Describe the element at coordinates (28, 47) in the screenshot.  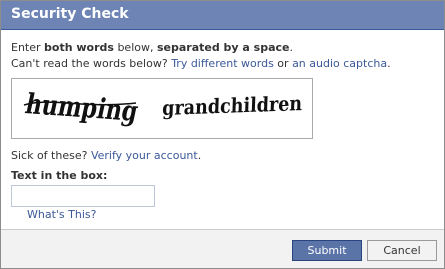
I see `instruction-prefix: Enter` at that location.